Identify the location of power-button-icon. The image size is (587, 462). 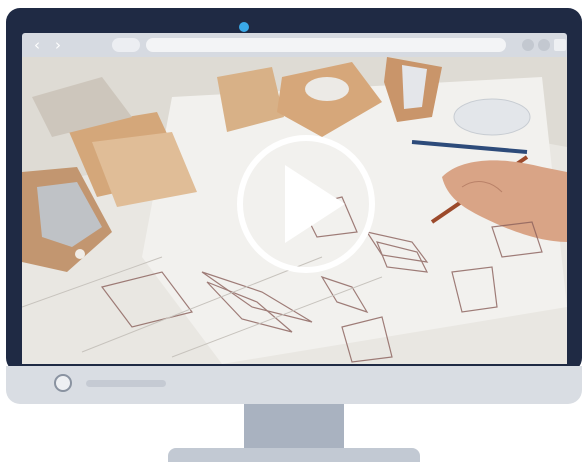
(63, 383).